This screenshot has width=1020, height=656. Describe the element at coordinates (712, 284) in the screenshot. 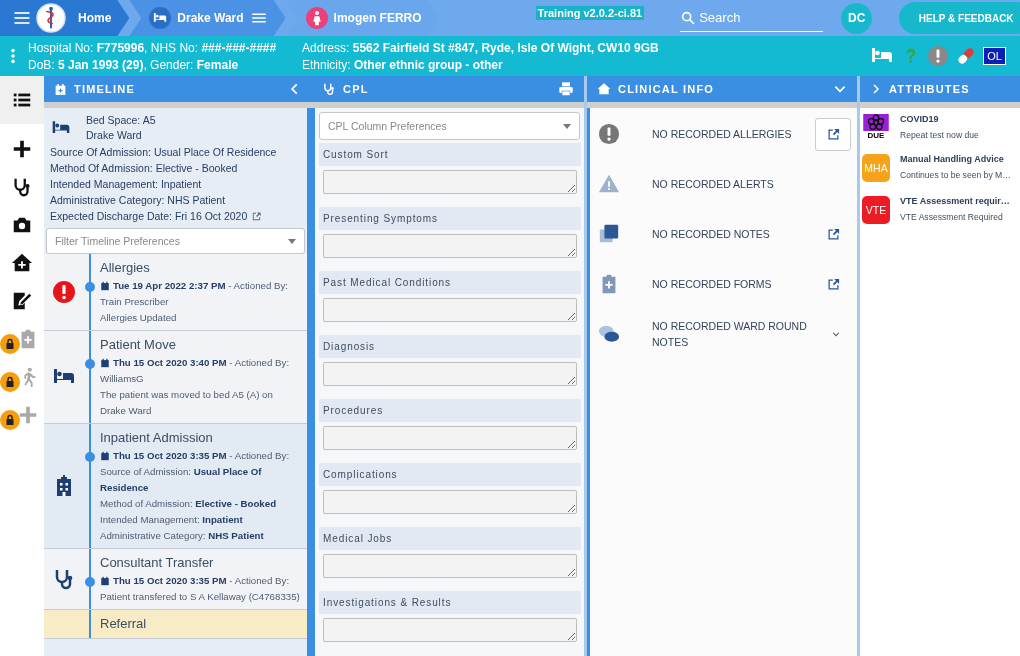

I see `clinical-status: NO RECORDED FORMS` at that location.